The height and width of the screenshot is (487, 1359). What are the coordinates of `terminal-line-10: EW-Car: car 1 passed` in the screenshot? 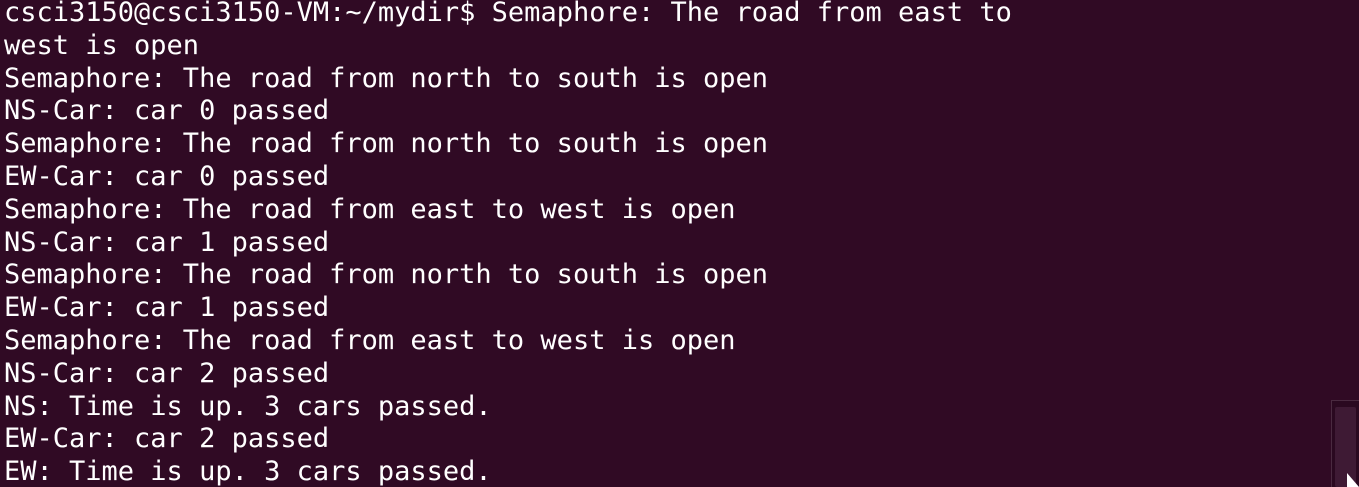 It's located at (167, 308).